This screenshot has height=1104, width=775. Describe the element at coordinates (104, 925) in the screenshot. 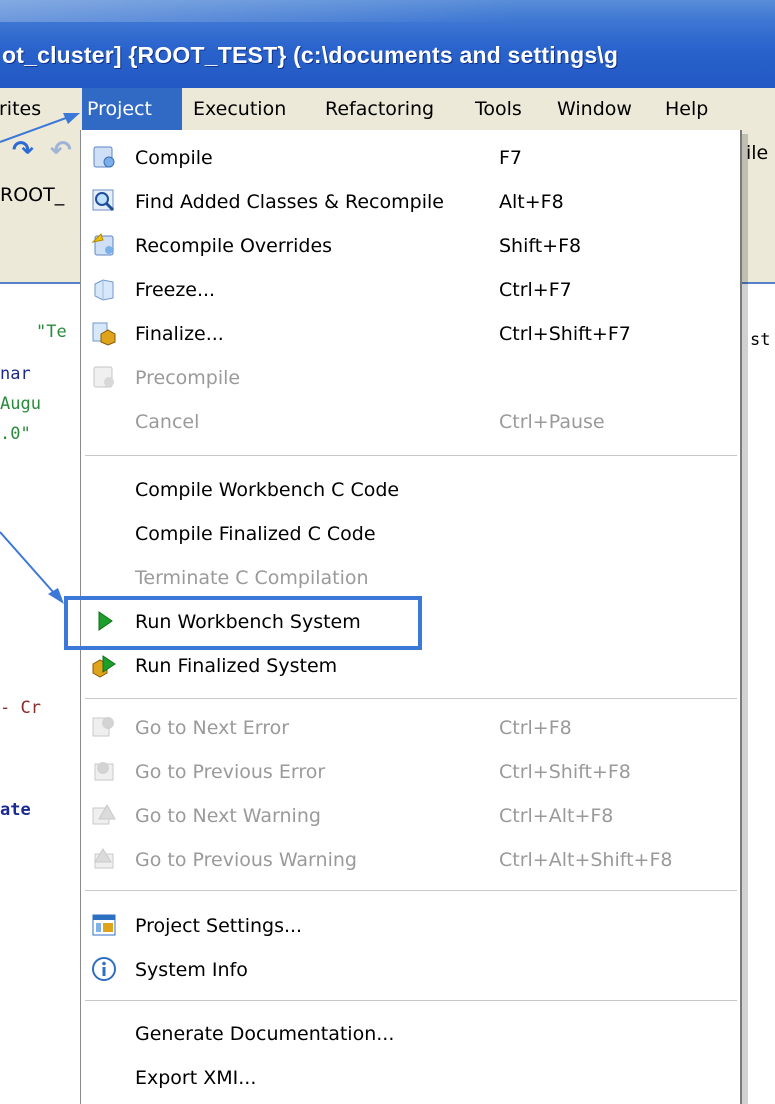

I see `project-settings-icon` at that location.